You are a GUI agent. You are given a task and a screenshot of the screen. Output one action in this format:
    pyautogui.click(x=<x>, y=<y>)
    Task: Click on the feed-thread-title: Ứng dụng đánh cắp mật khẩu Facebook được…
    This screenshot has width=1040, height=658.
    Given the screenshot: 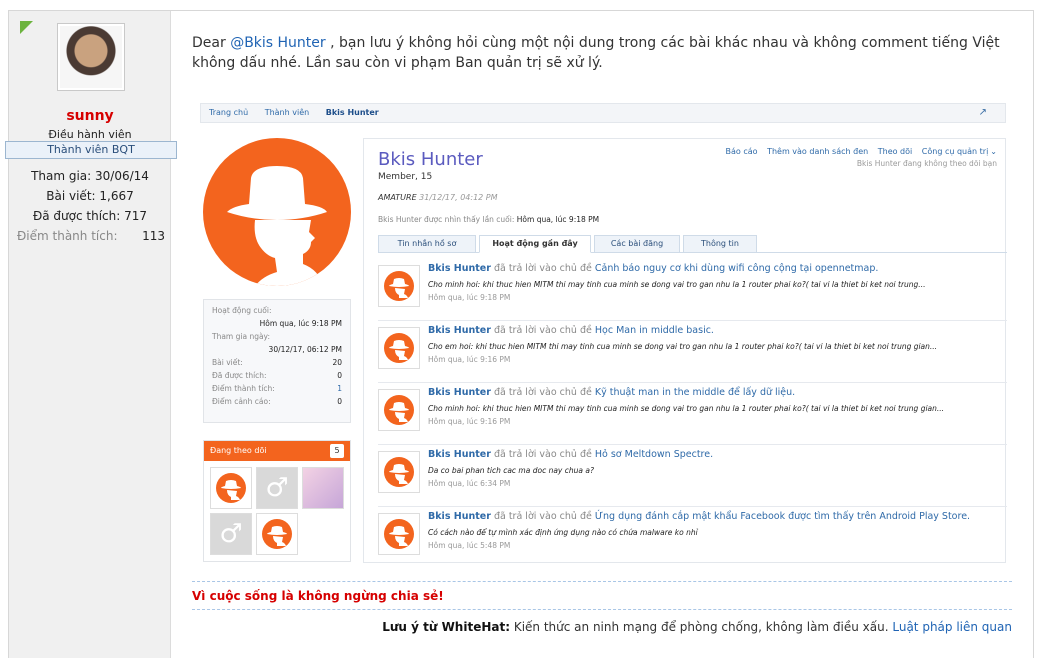 What is the action you would take?
    pyautogui.click(x=782, y=516)
    